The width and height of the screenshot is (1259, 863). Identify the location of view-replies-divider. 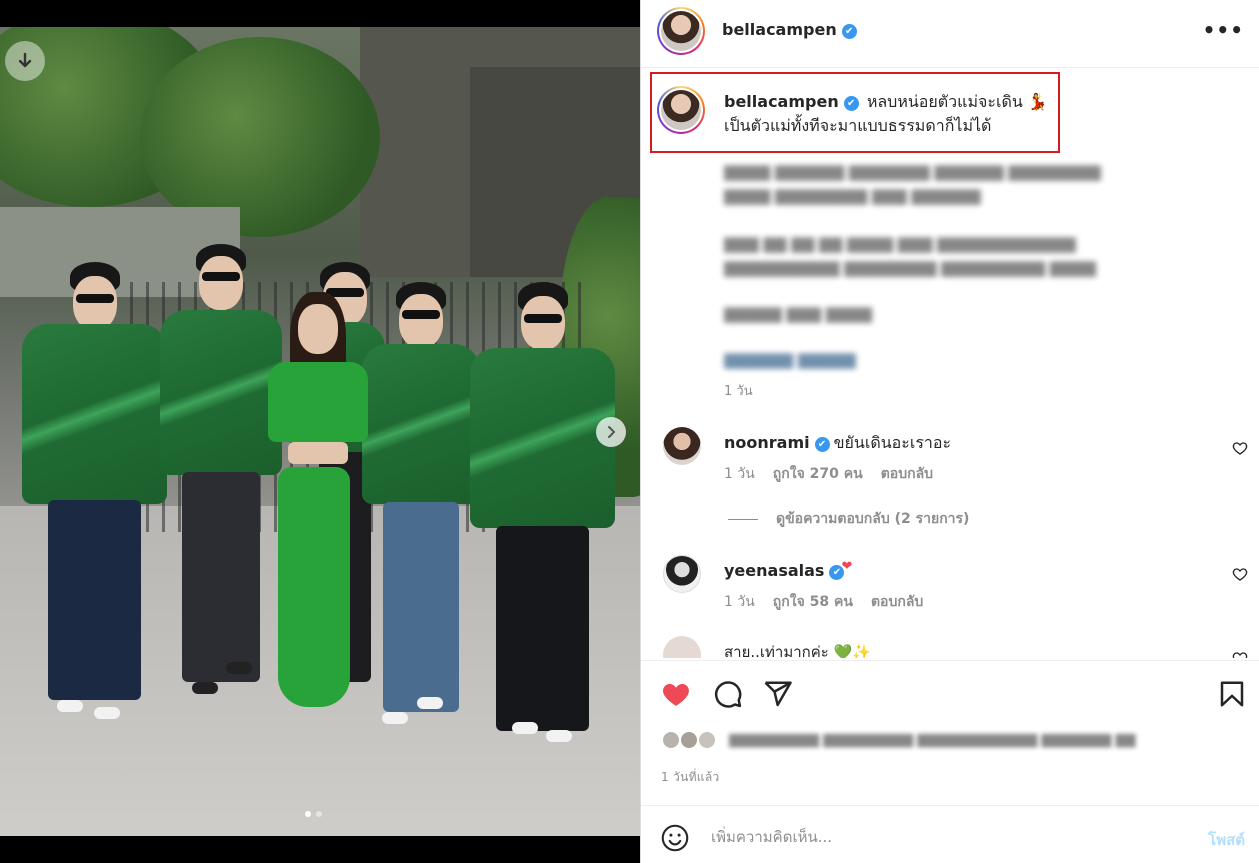
(743, 519).